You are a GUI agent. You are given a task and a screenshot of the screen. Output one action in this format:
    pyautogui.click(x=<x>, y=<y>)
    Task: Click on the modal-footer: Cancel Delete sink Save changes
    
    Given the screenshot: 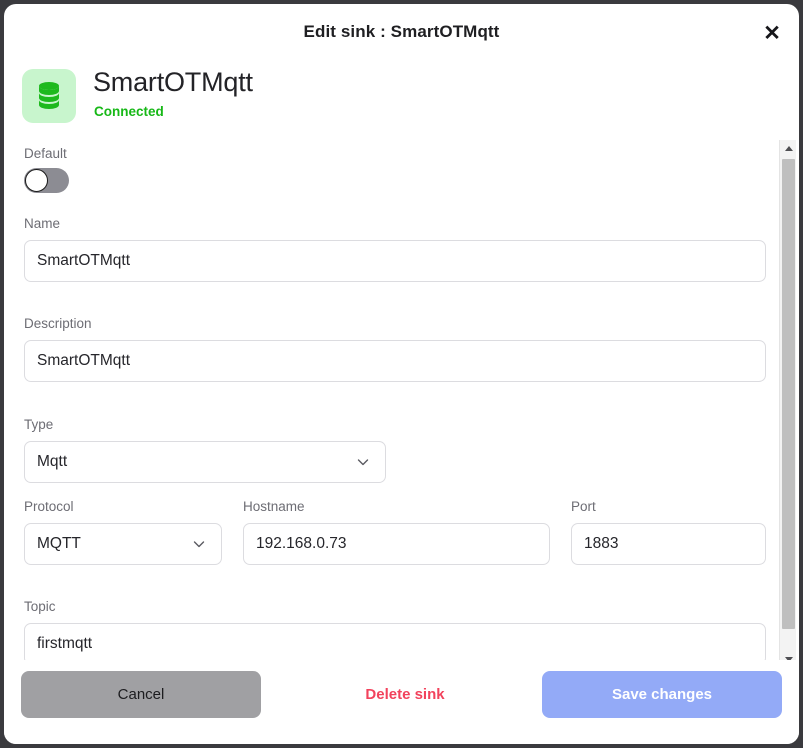 What is the action you would take?
    pyautogui.click(x=401, y=702)
    